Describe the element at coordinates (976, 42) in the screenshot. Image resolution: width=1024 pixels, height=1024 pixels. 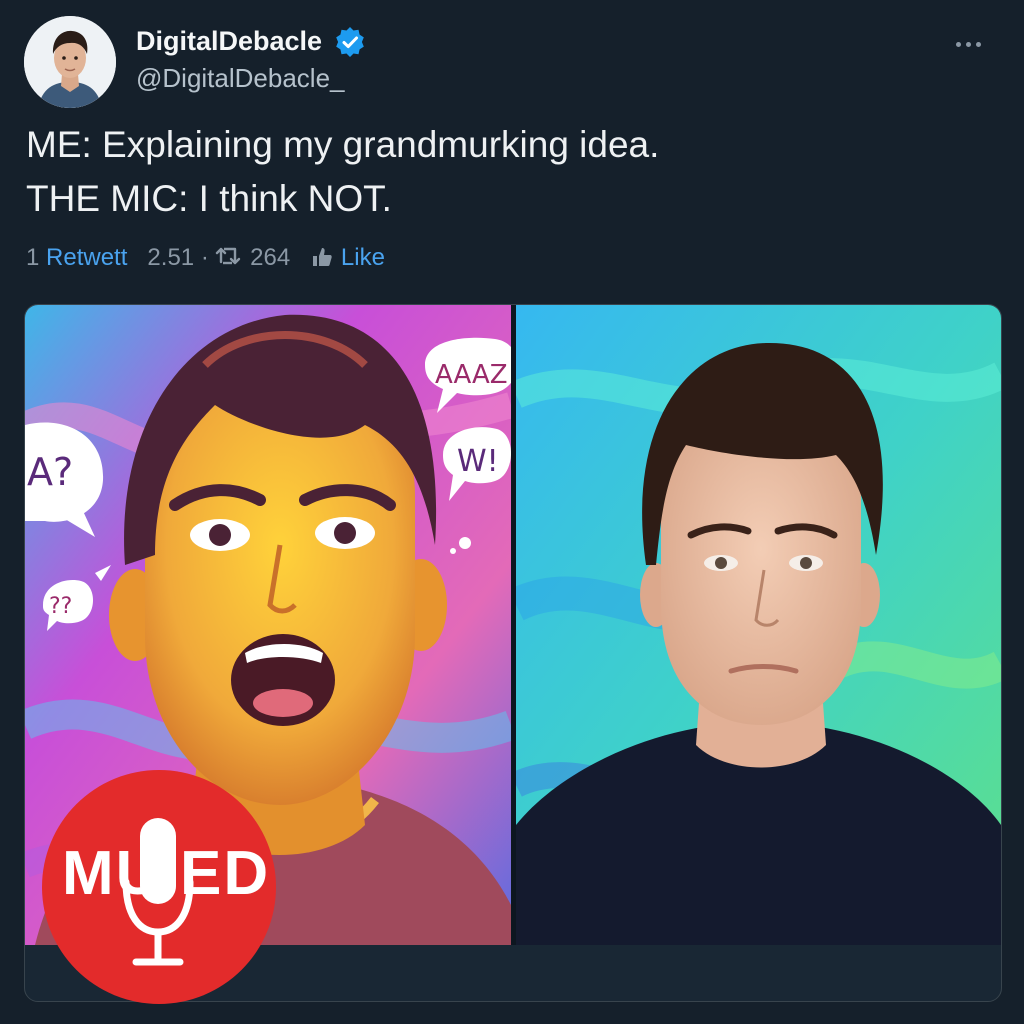
I see `more-options-icon` at that location.